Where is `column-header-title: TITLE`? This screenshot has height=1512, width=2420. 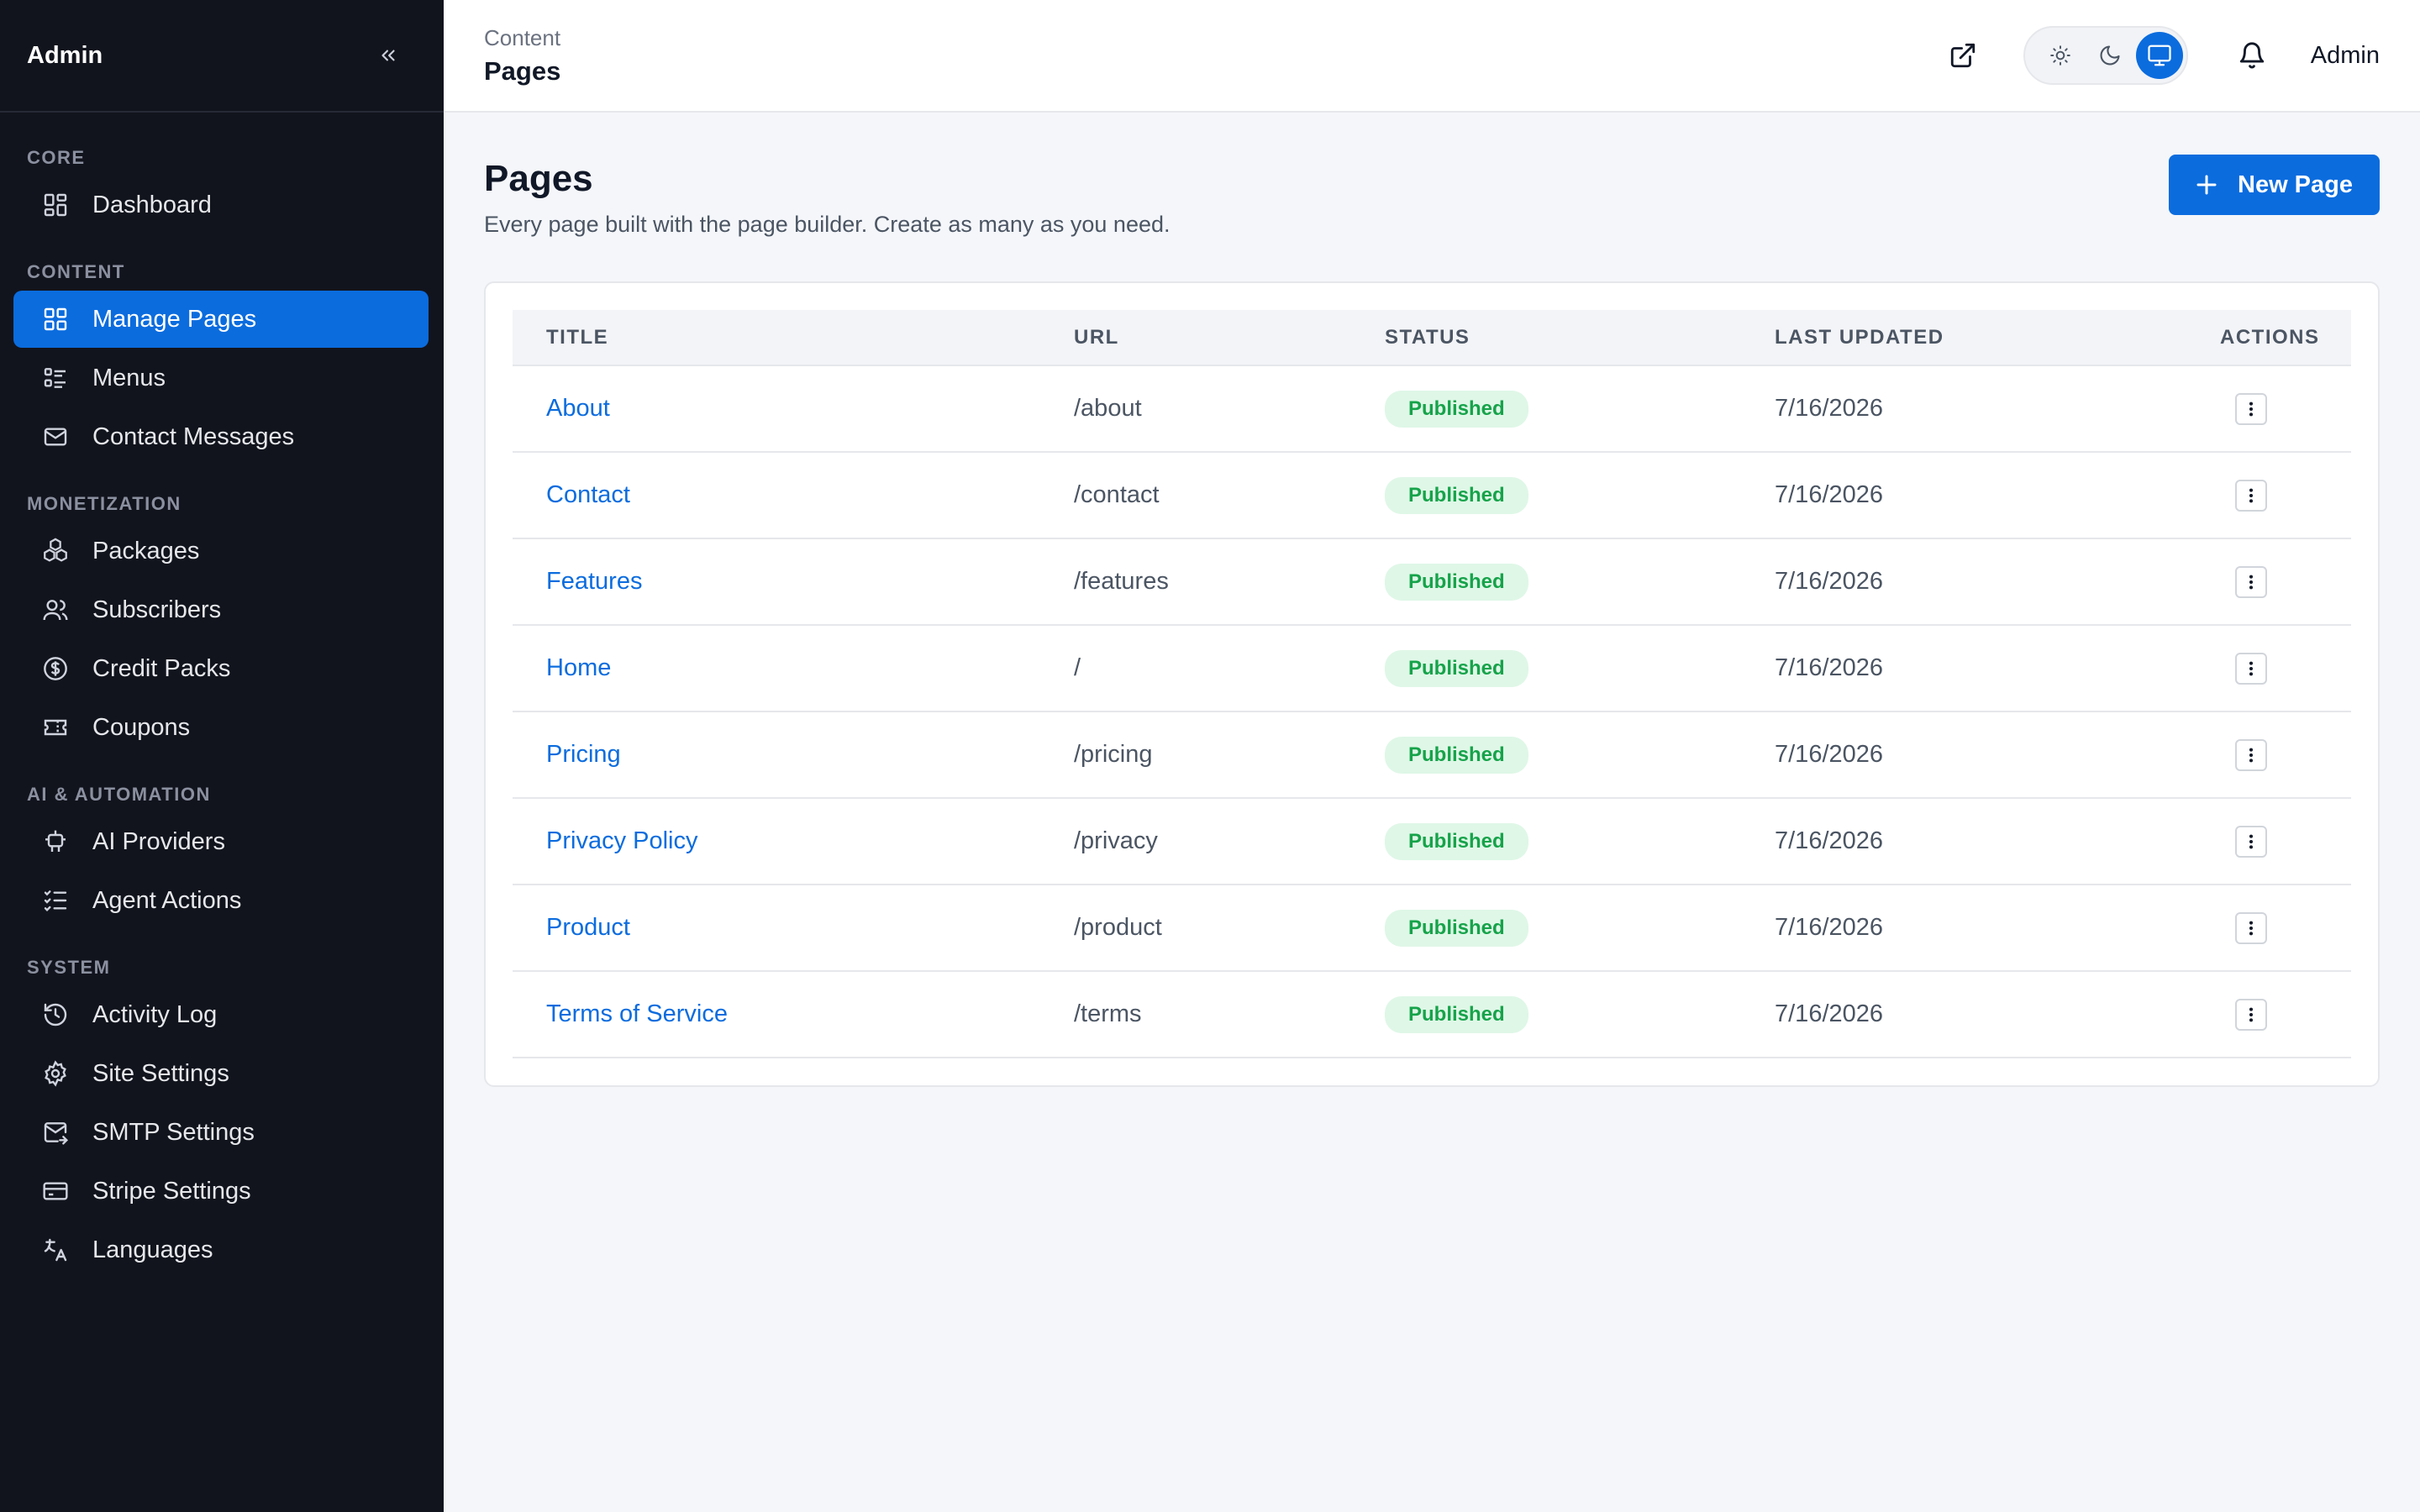 column-header-title: TITLE is located at coordinates (777, 338).